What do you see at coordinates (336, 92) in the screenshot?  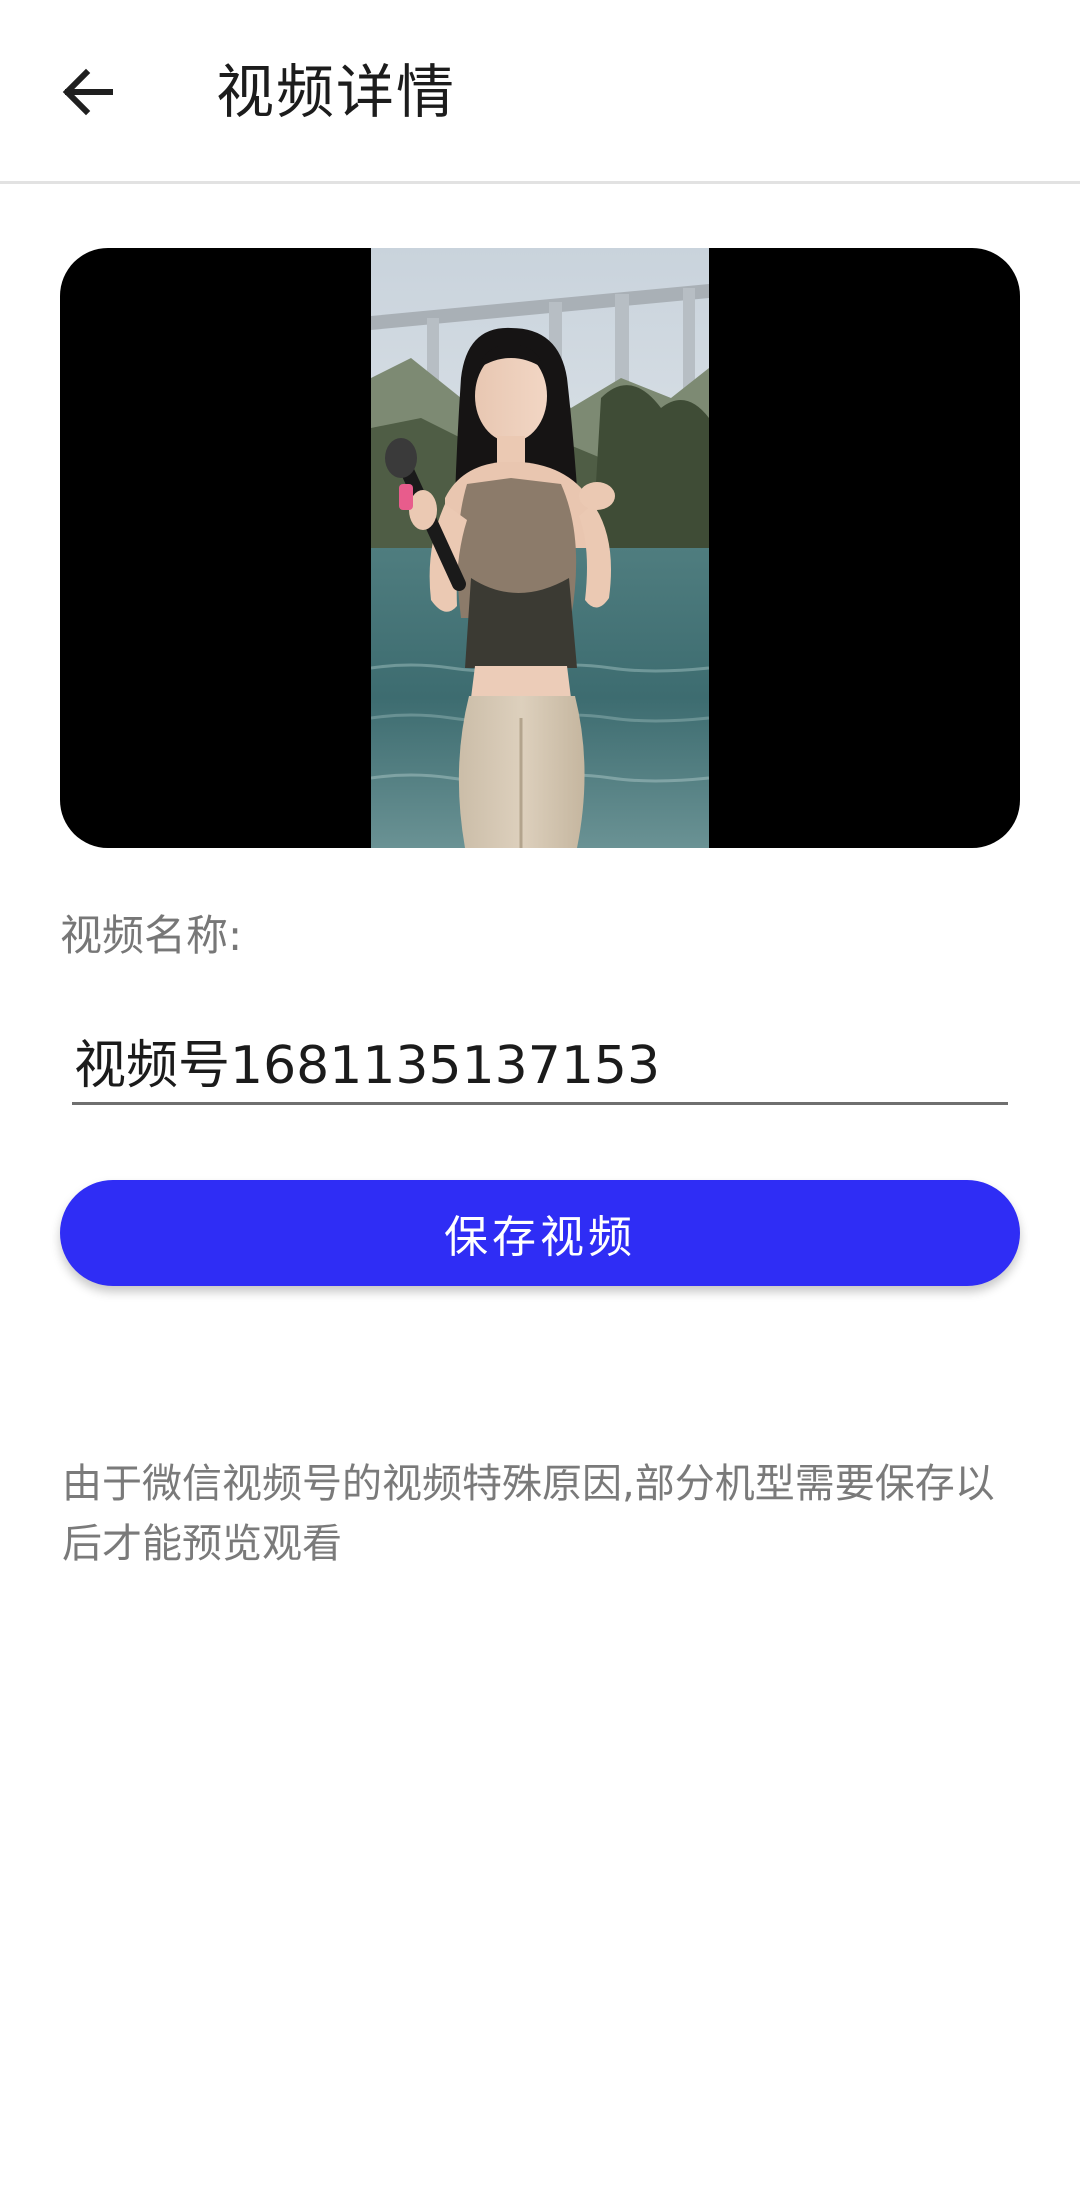 I see `page-title: 视频详情` at bounding box center [336, 92].